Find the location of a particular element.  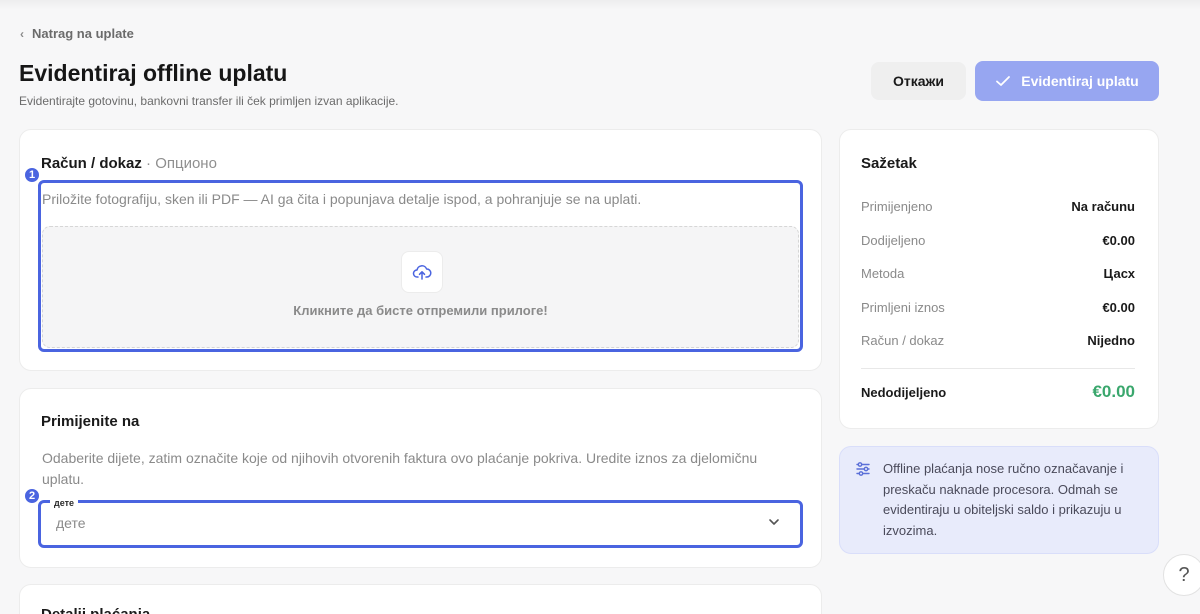

child-select: дете is located at coordinates (420, 523).